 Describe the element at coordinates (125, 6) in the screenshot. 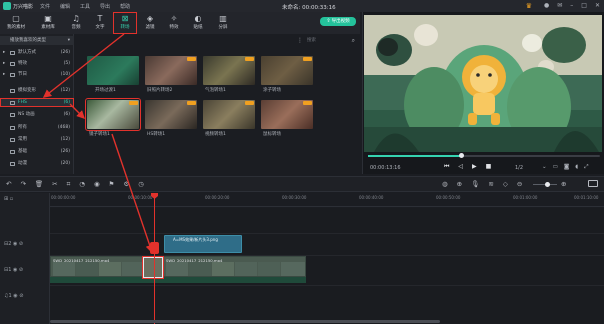

I see `menu-help: 帮助` at that location.